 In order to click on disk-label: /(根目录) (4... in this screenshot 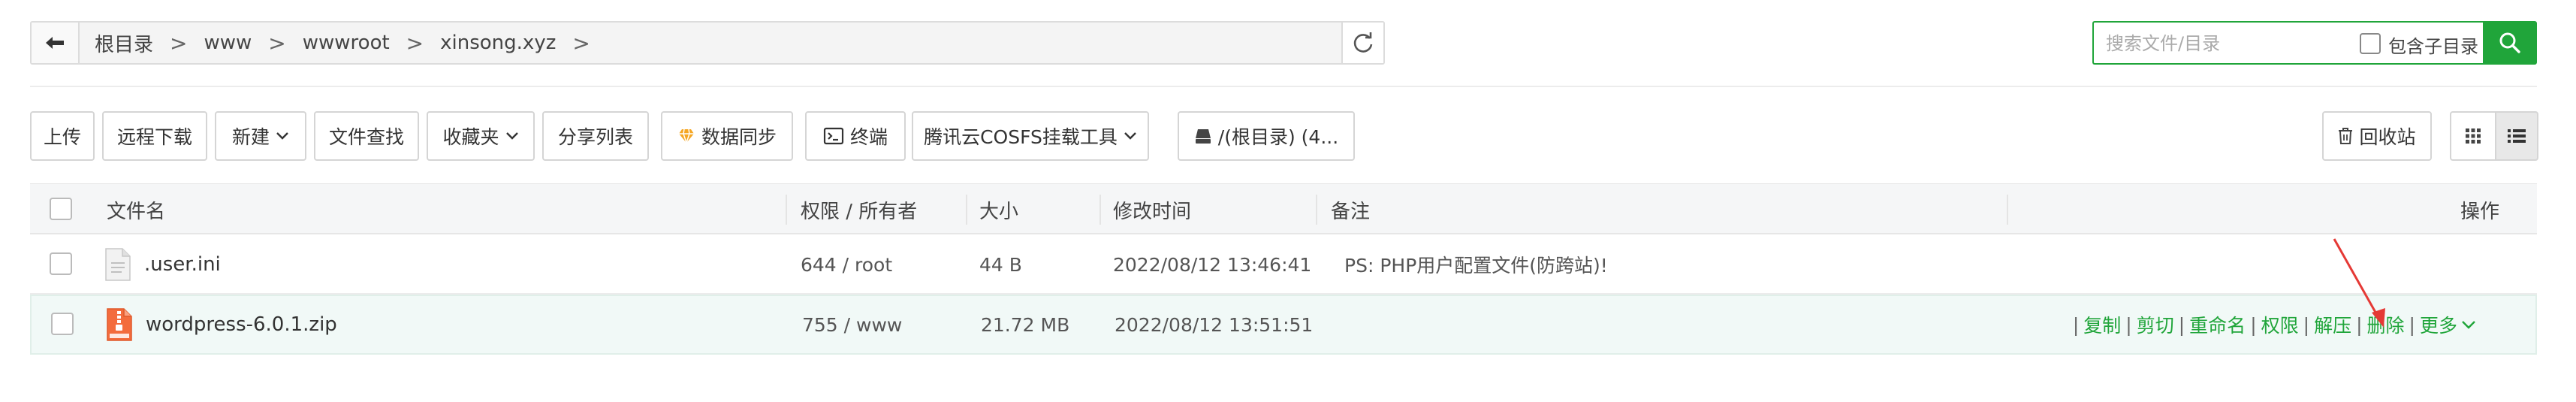, I will do `click(1278, 137)`.